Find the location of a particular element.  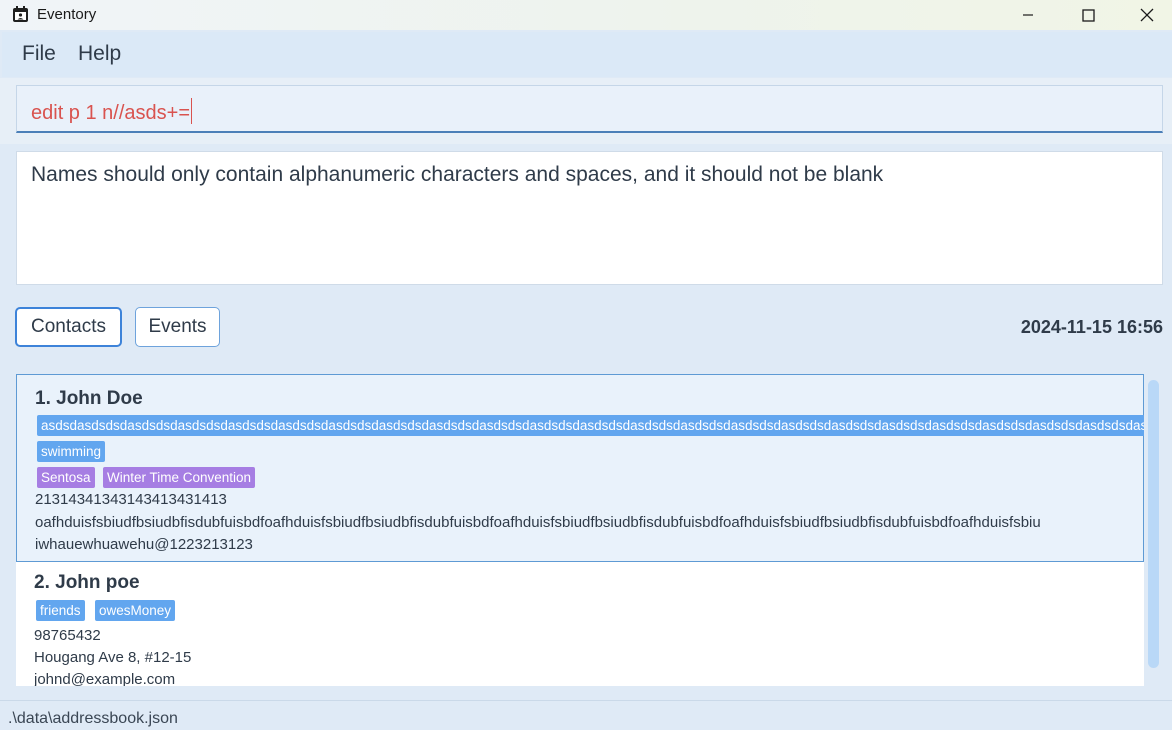

command-value: edit p 1 n//asds+= is located at coordinates (111, 113).